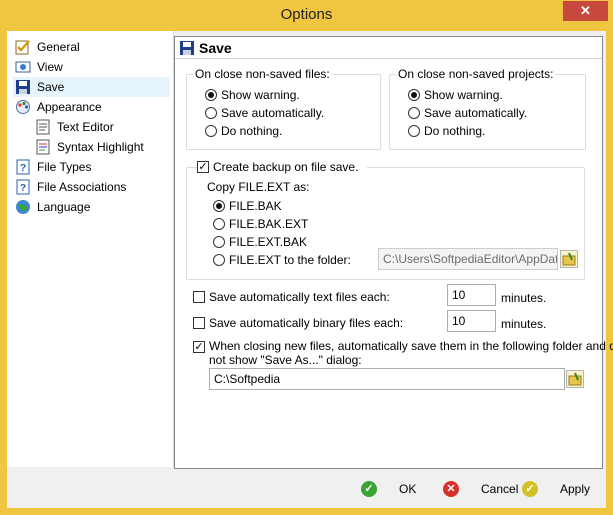 The height and width of the screenshot is (515, 613). I want to click on sidebar-item-text-editor: Text Editor, so click(100, 127).